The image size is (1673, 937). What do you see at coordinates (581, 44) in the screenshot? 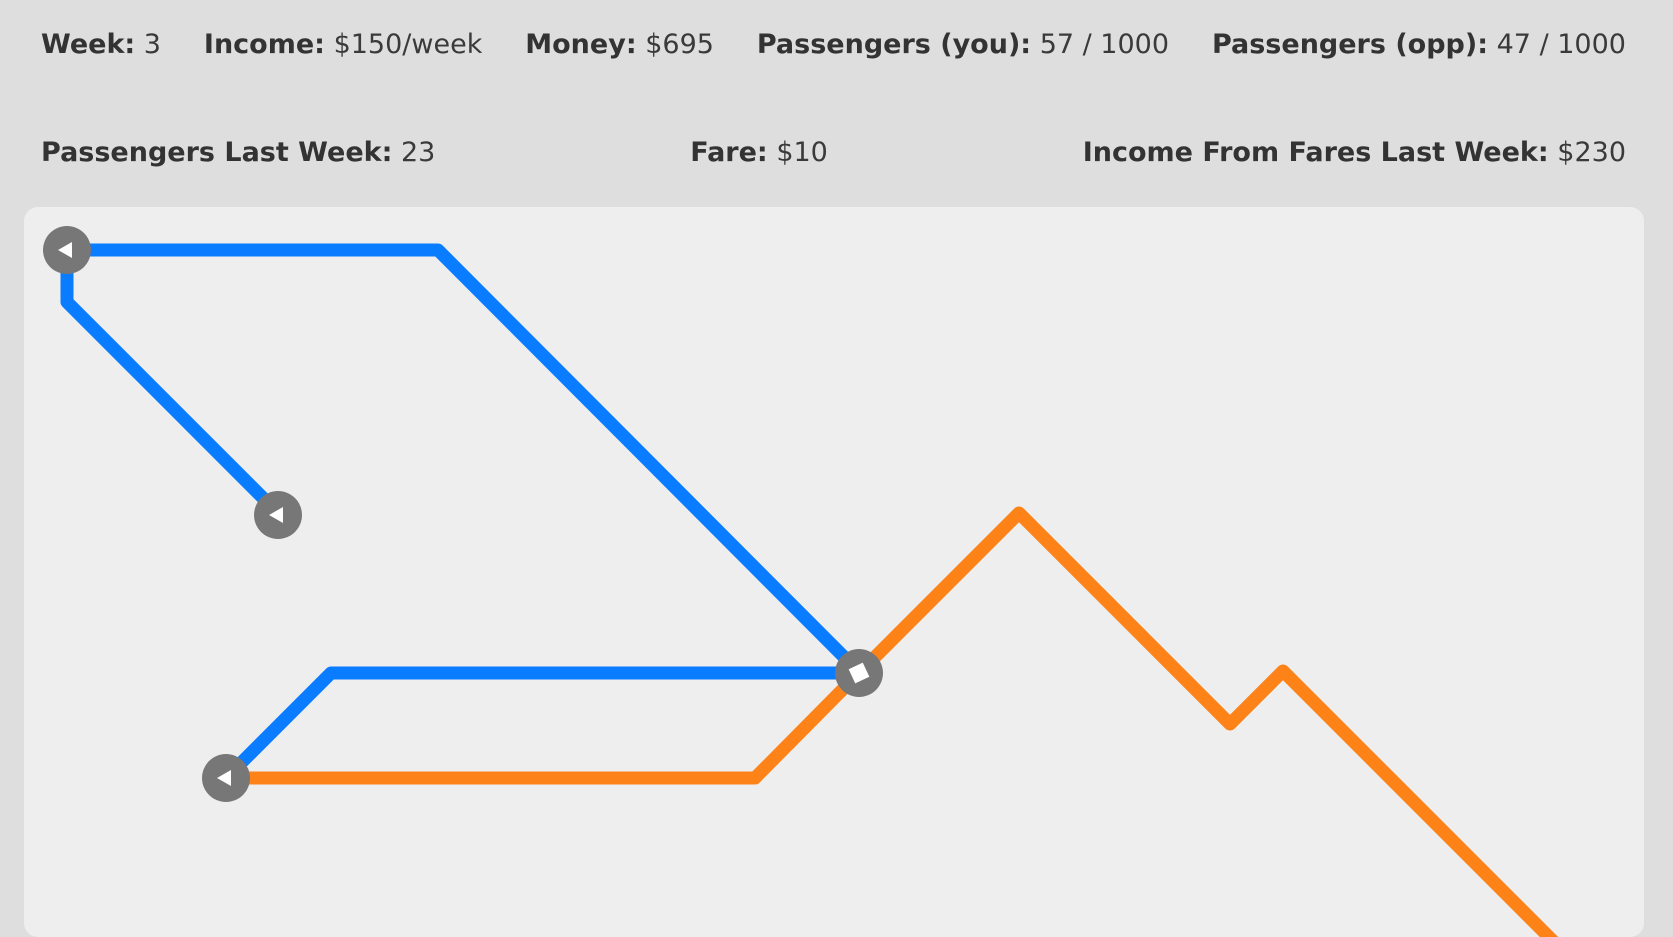
I see `money-label: Money:` at bounding box center [581, 44].